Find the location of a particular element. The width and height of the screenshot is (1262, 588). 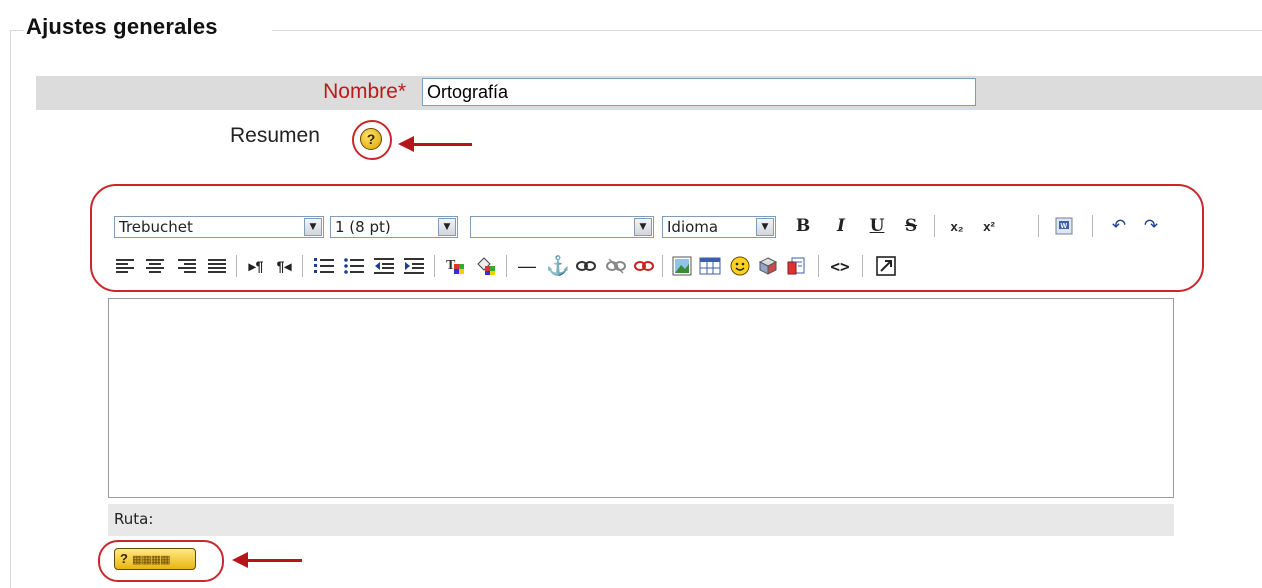

align-center-icon is located at coordinates (155, 266).